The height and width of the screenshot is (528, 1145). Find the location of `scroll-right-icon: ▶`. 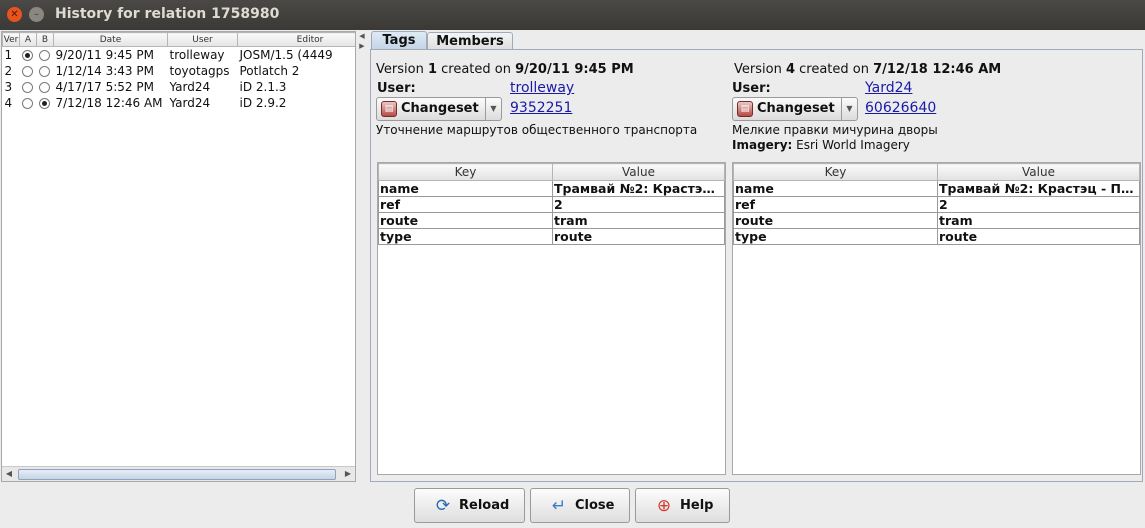

scroll-right-icon: ▶ is located at coordinates (348, 474).